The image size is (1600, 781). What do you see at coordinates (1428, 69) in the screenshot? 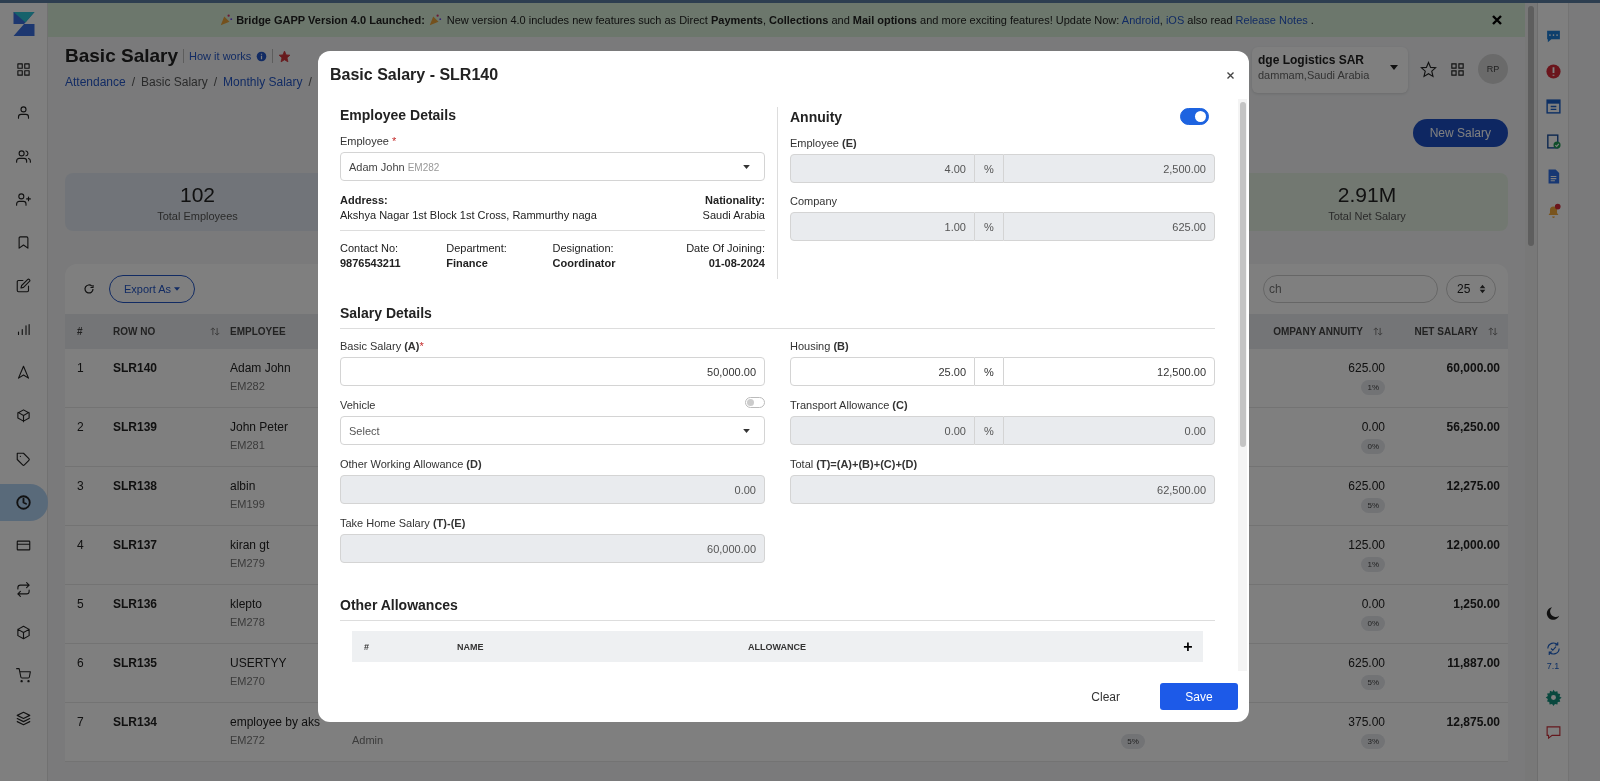
I see `star-icon` at bounding box center [1428, 69].